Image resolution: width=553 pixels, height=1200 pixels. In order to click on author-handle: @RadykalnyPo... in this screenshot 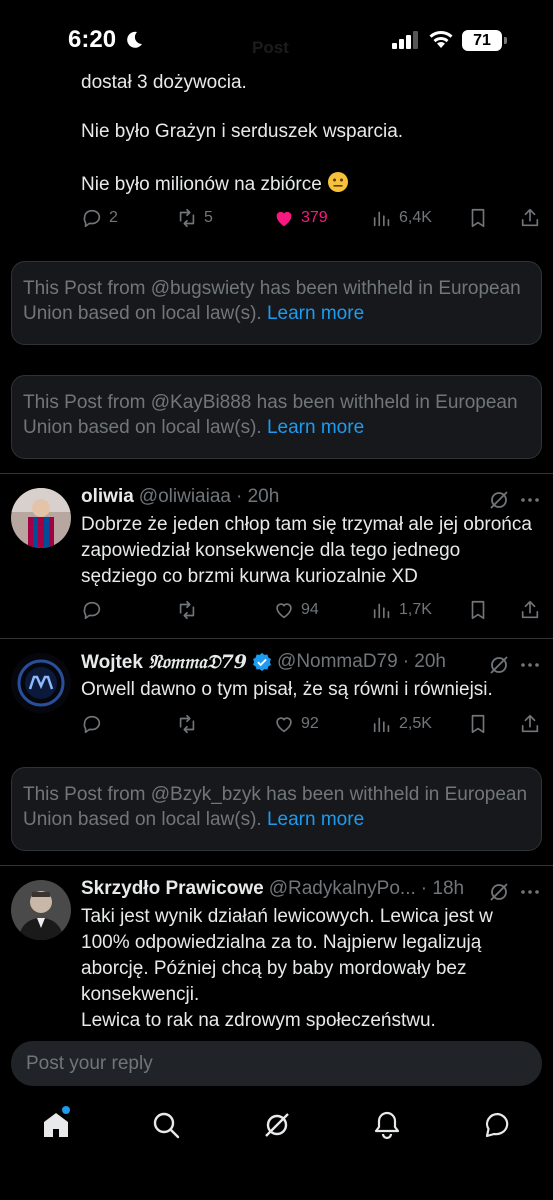, I will do `click(342, 889)`.